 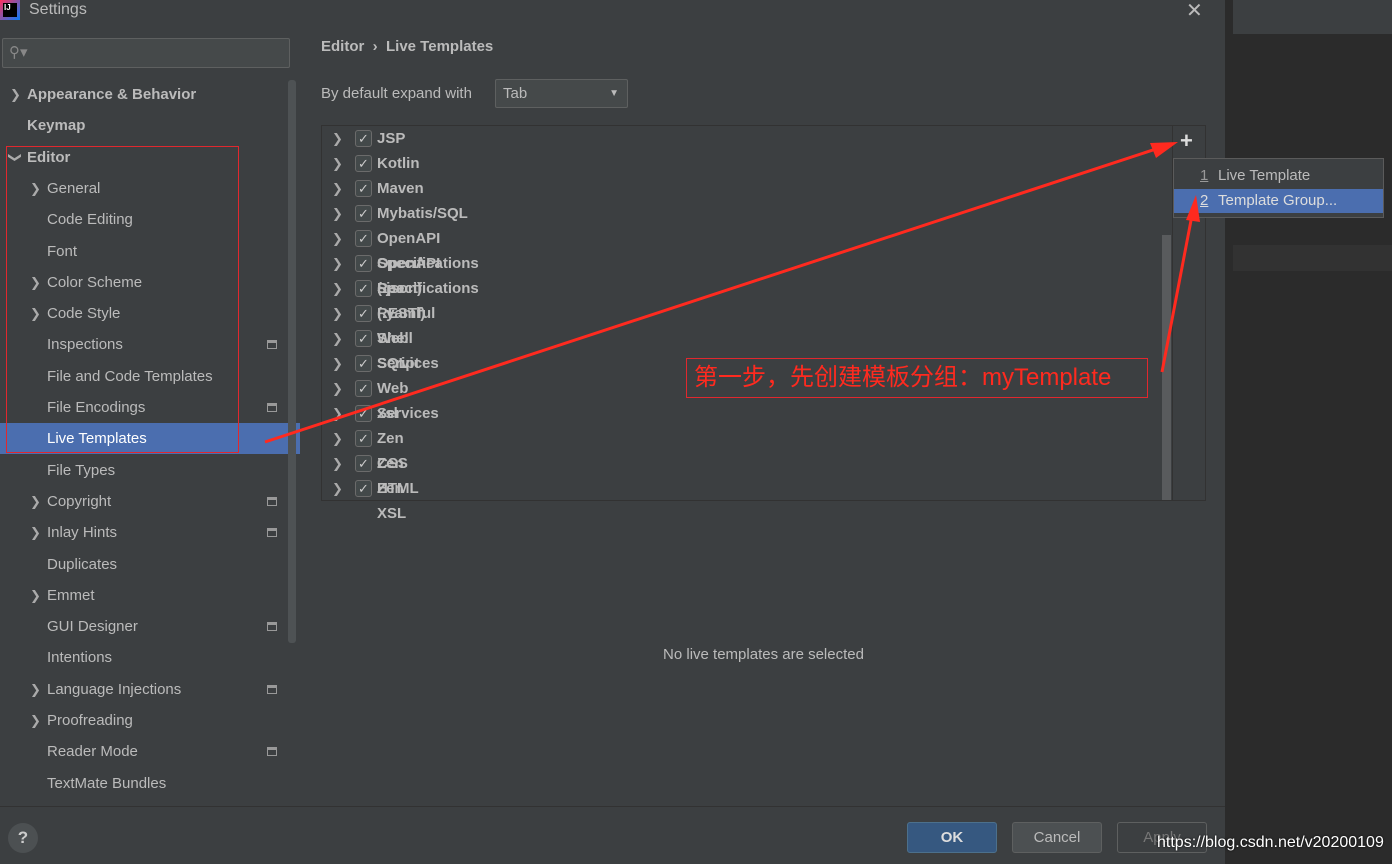 I want to click on sidebar-item-label: GUI Designer, so click(x=92, y=627).